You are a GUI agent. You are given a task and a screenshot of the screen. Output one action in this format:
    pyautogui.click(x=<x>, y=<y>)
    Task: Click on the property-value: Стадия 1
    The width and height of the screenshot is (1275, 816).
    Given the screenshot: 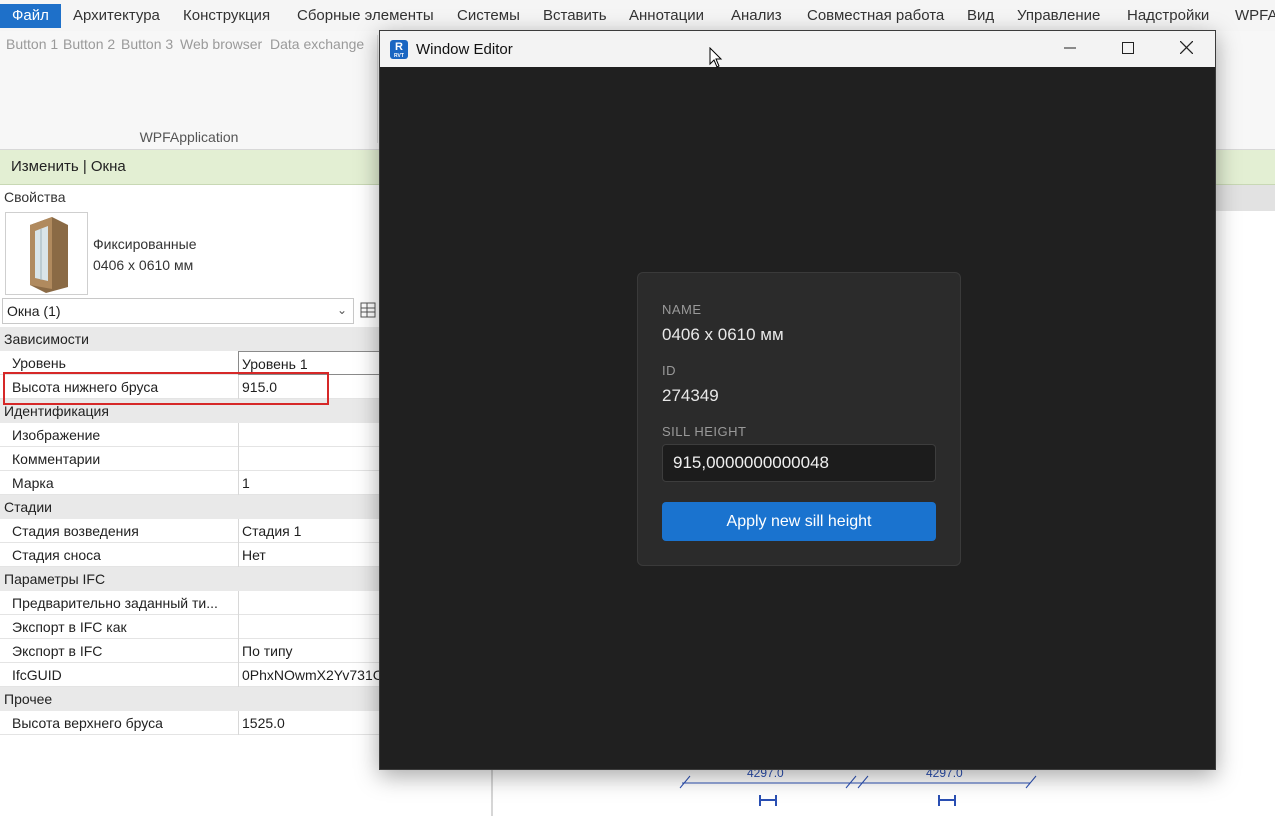 What is the action you would take?
    pyautogui.click(x=309, y=531)
    